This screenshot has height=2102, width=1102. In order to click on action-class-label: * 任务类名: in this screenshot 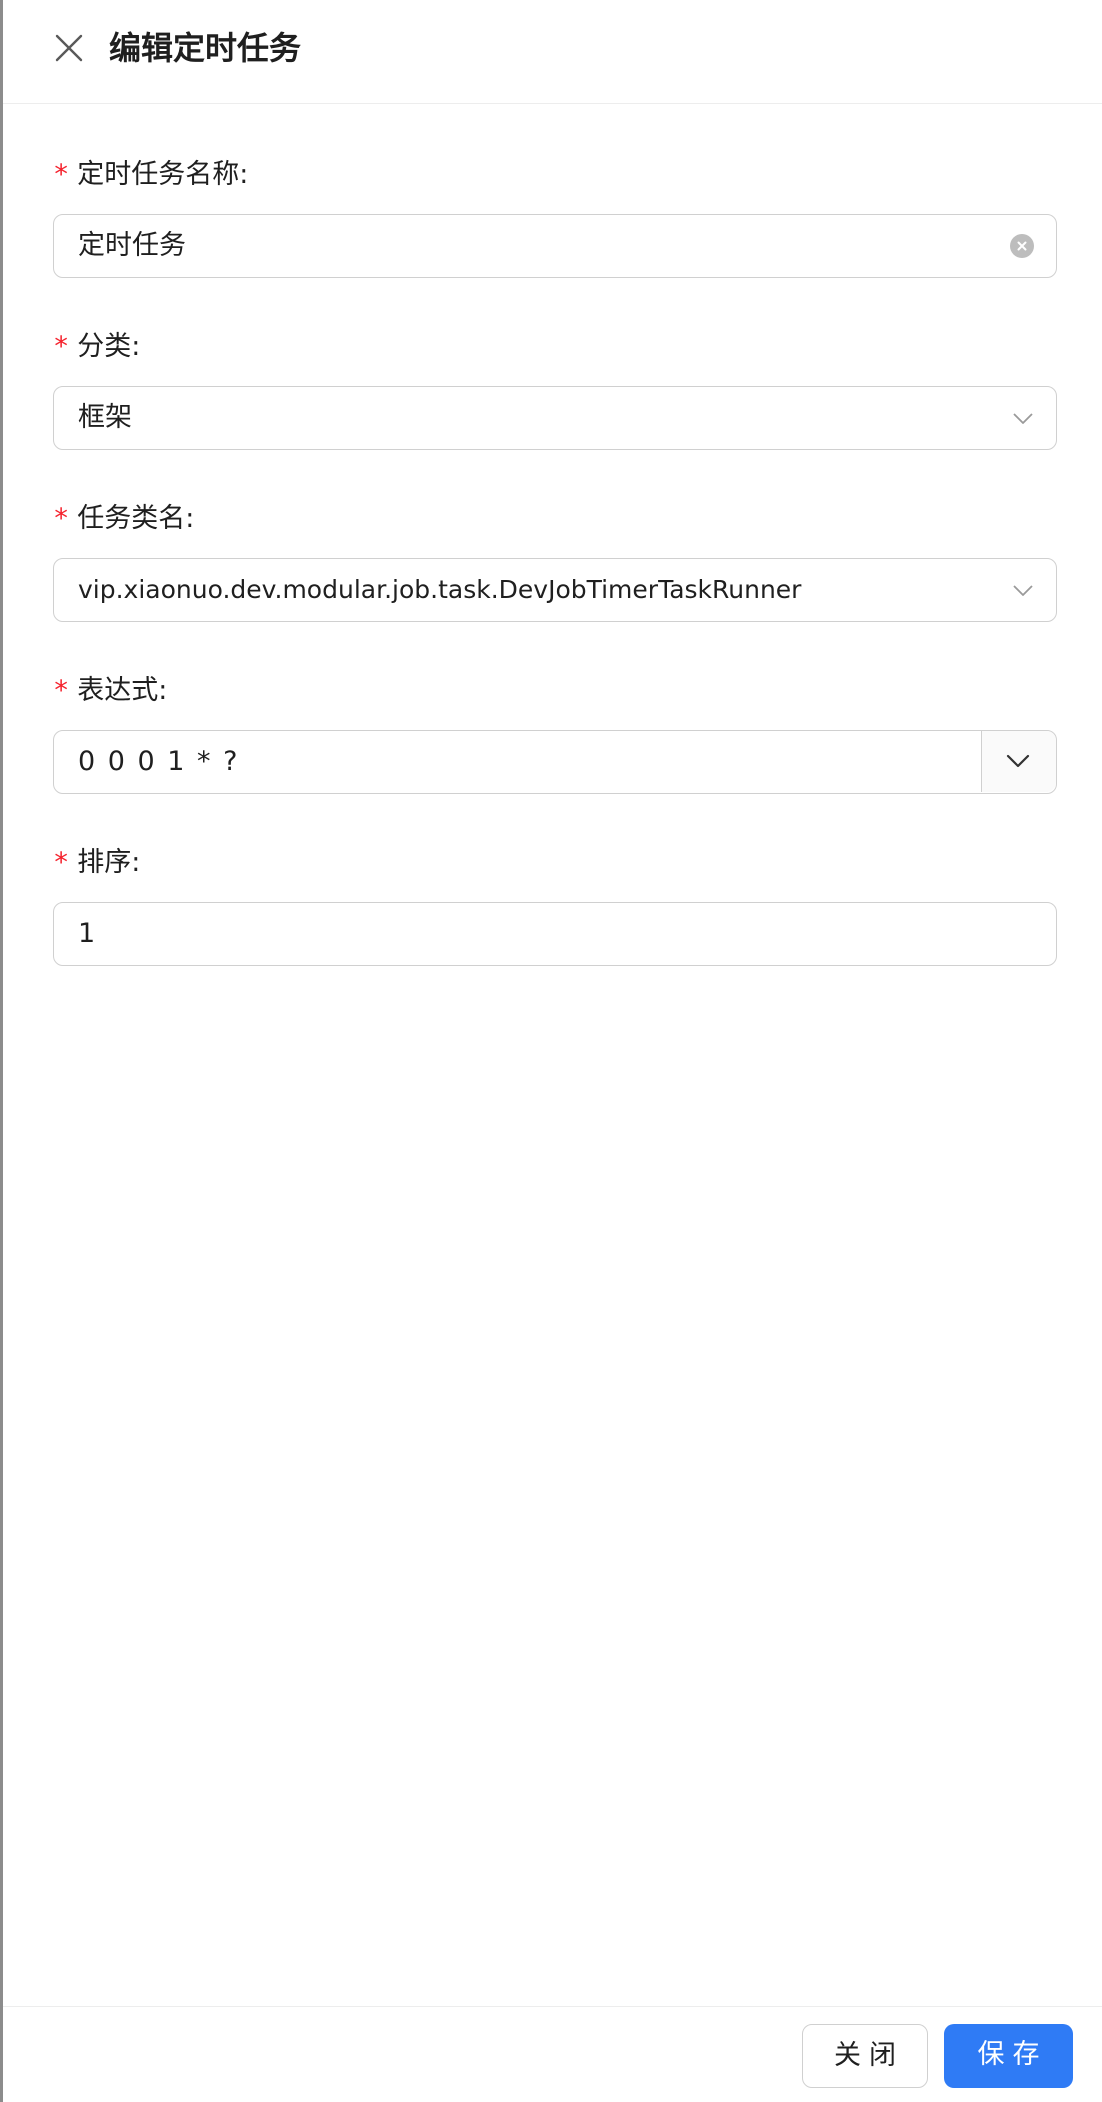, I will do `click(555, 519)`.